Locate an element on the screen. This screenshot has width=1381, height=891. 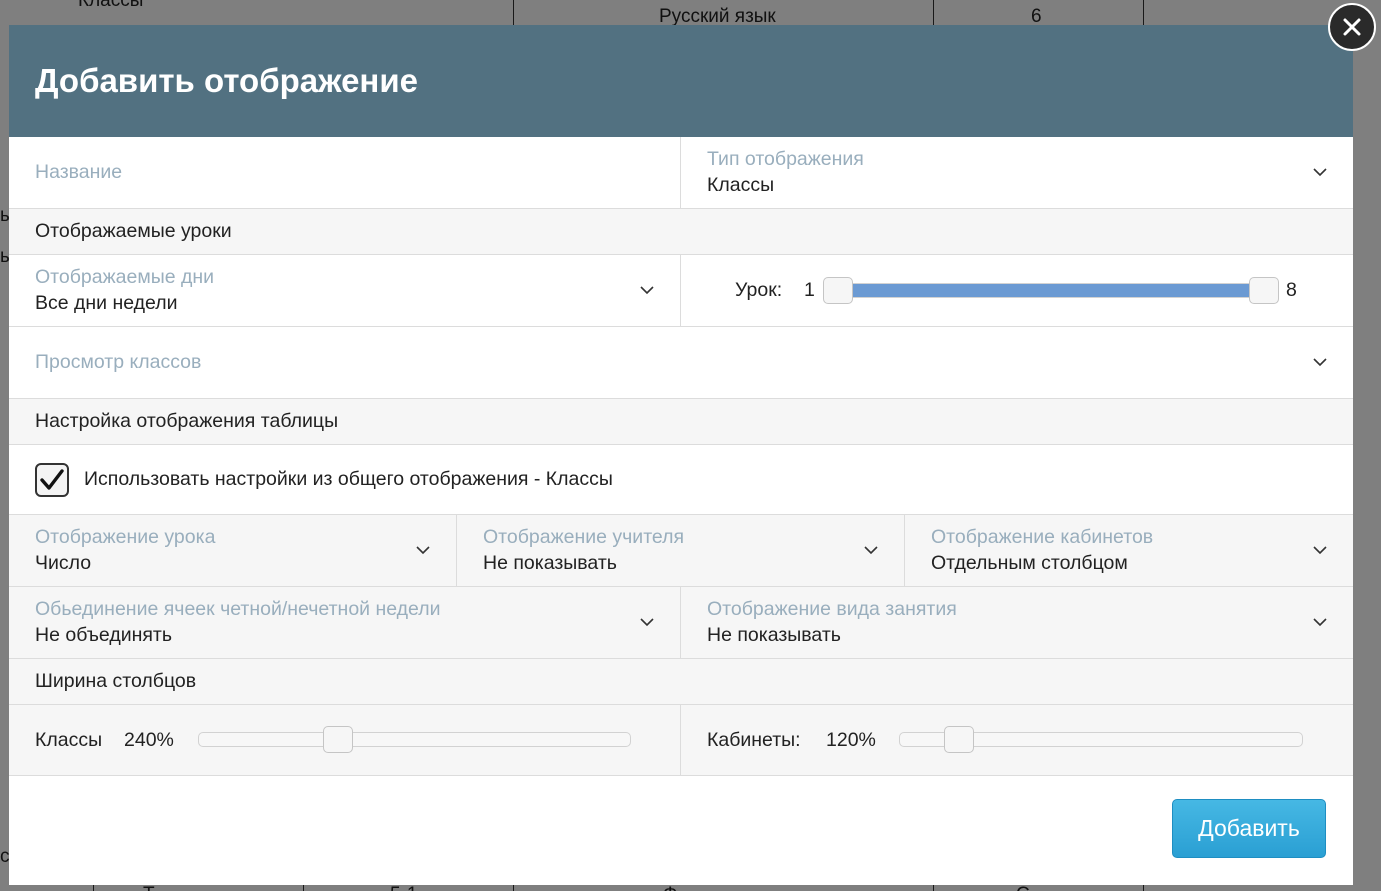
use-common-checkbox is located at coordinates (52, 479).